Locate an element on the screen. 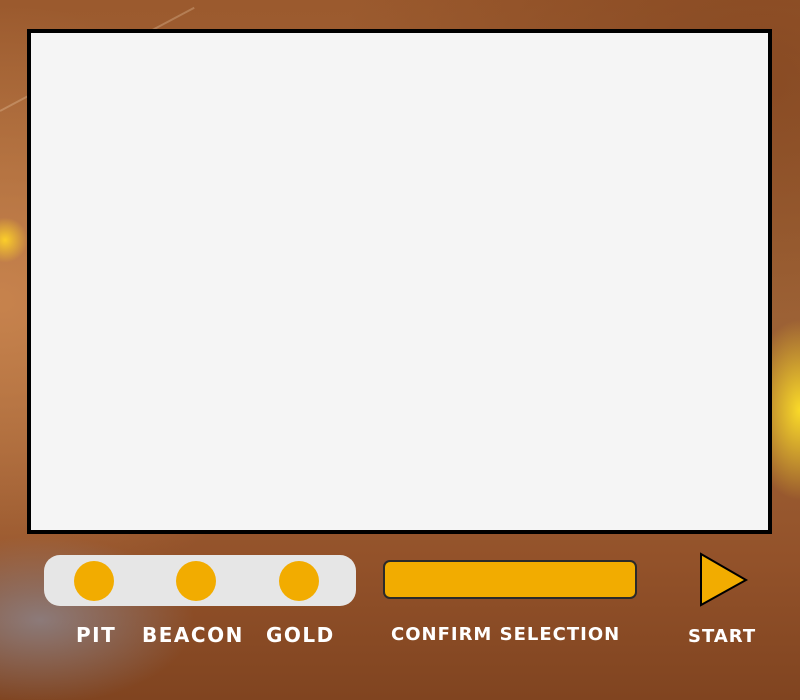 The image size is (800, 700). gold-option-button is located at coordinates (299, 581).